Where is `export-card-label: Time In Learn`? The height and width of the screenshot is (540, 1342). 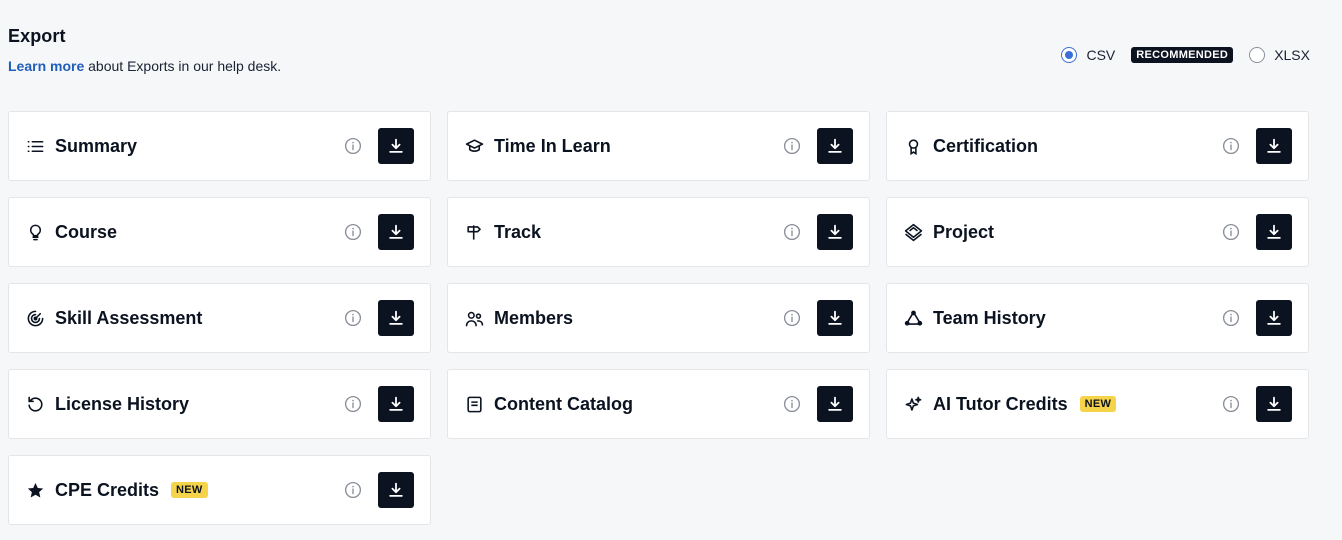 export-card-label: Time In Learn is located at coordinates (552, 145).